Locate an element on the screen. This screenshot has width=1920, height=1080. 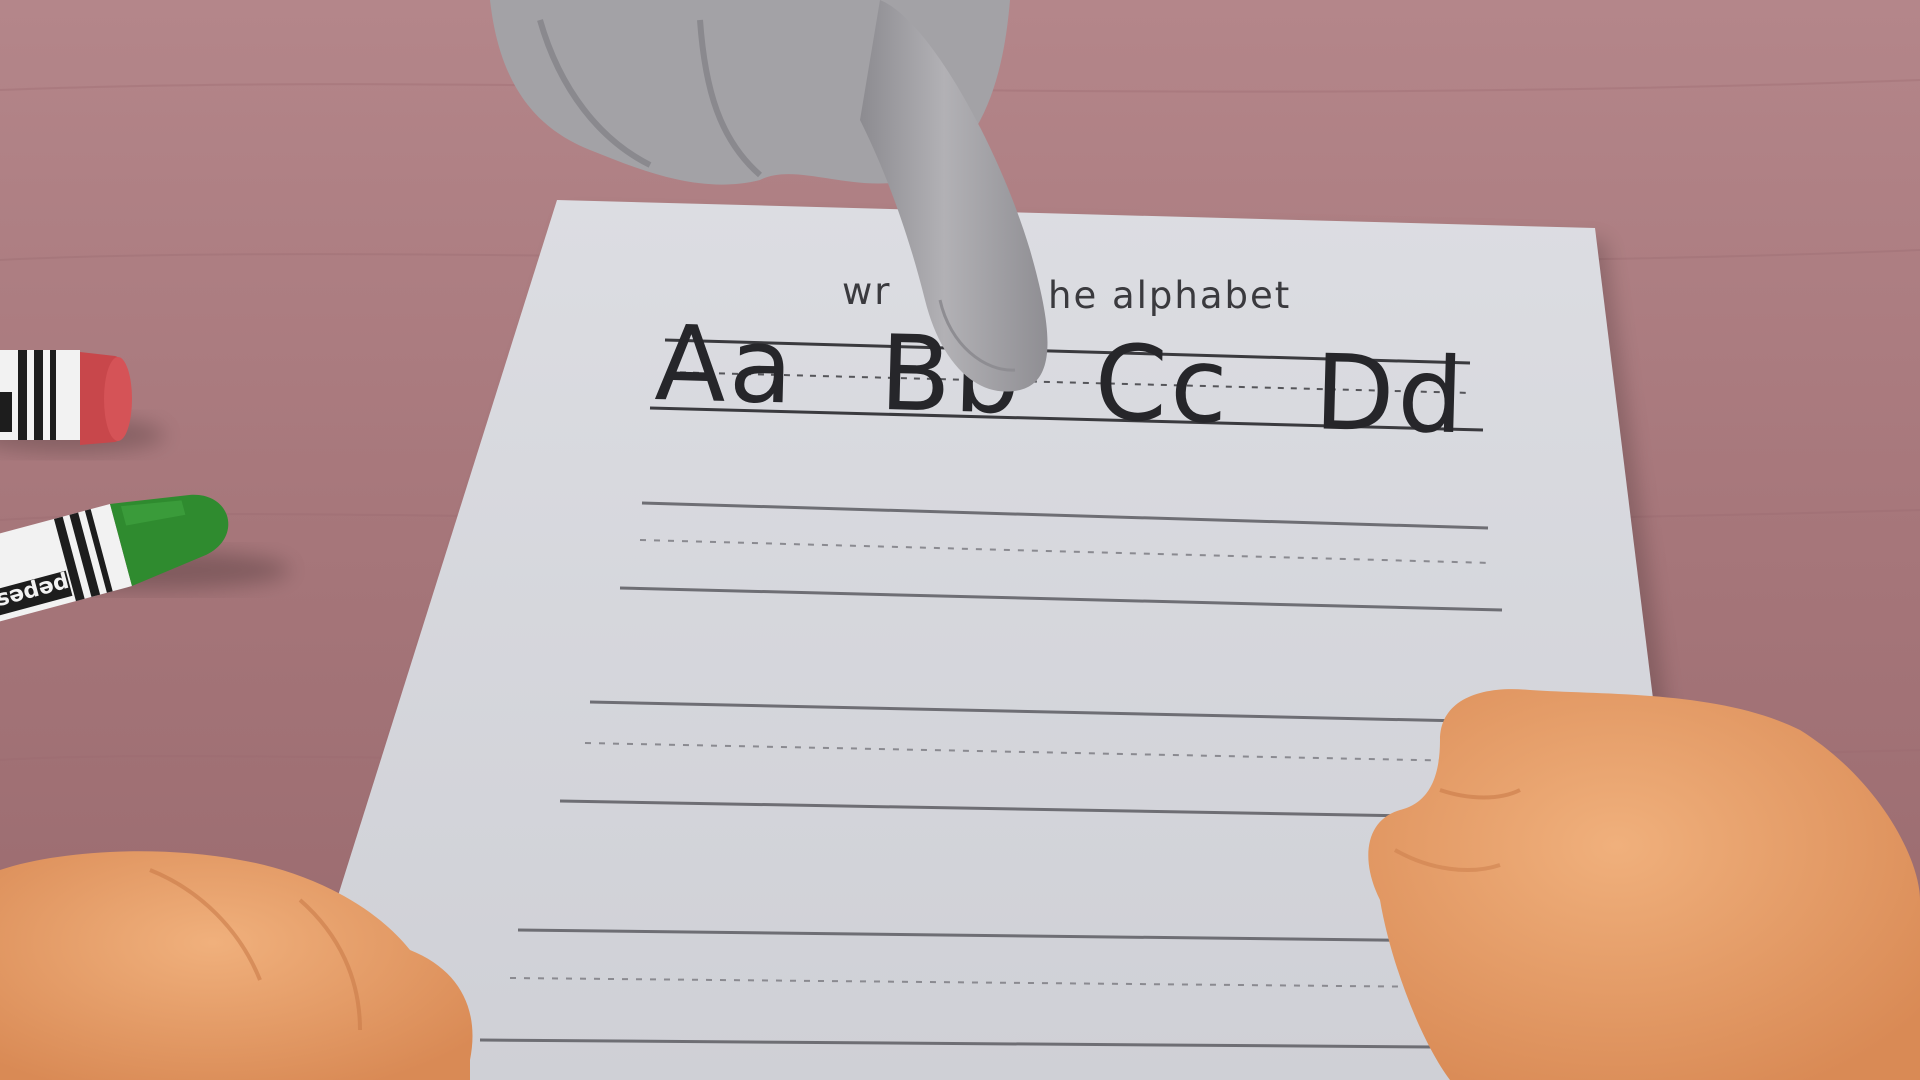
worksheet-caption-right: he alphabet is located at coordinates (1169, 295).